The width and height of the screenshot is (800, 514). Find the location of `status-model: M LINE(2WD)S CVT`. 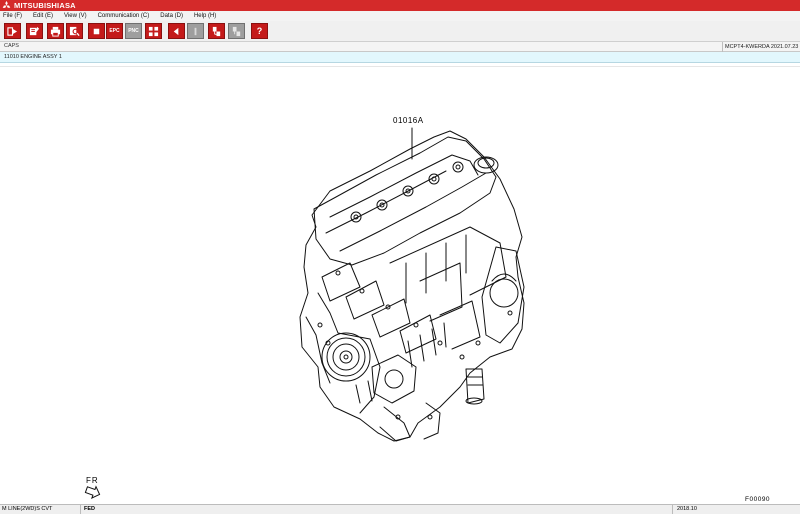

status-model: M LINE(2WD)S CVT is located at coordinates (27, 509).